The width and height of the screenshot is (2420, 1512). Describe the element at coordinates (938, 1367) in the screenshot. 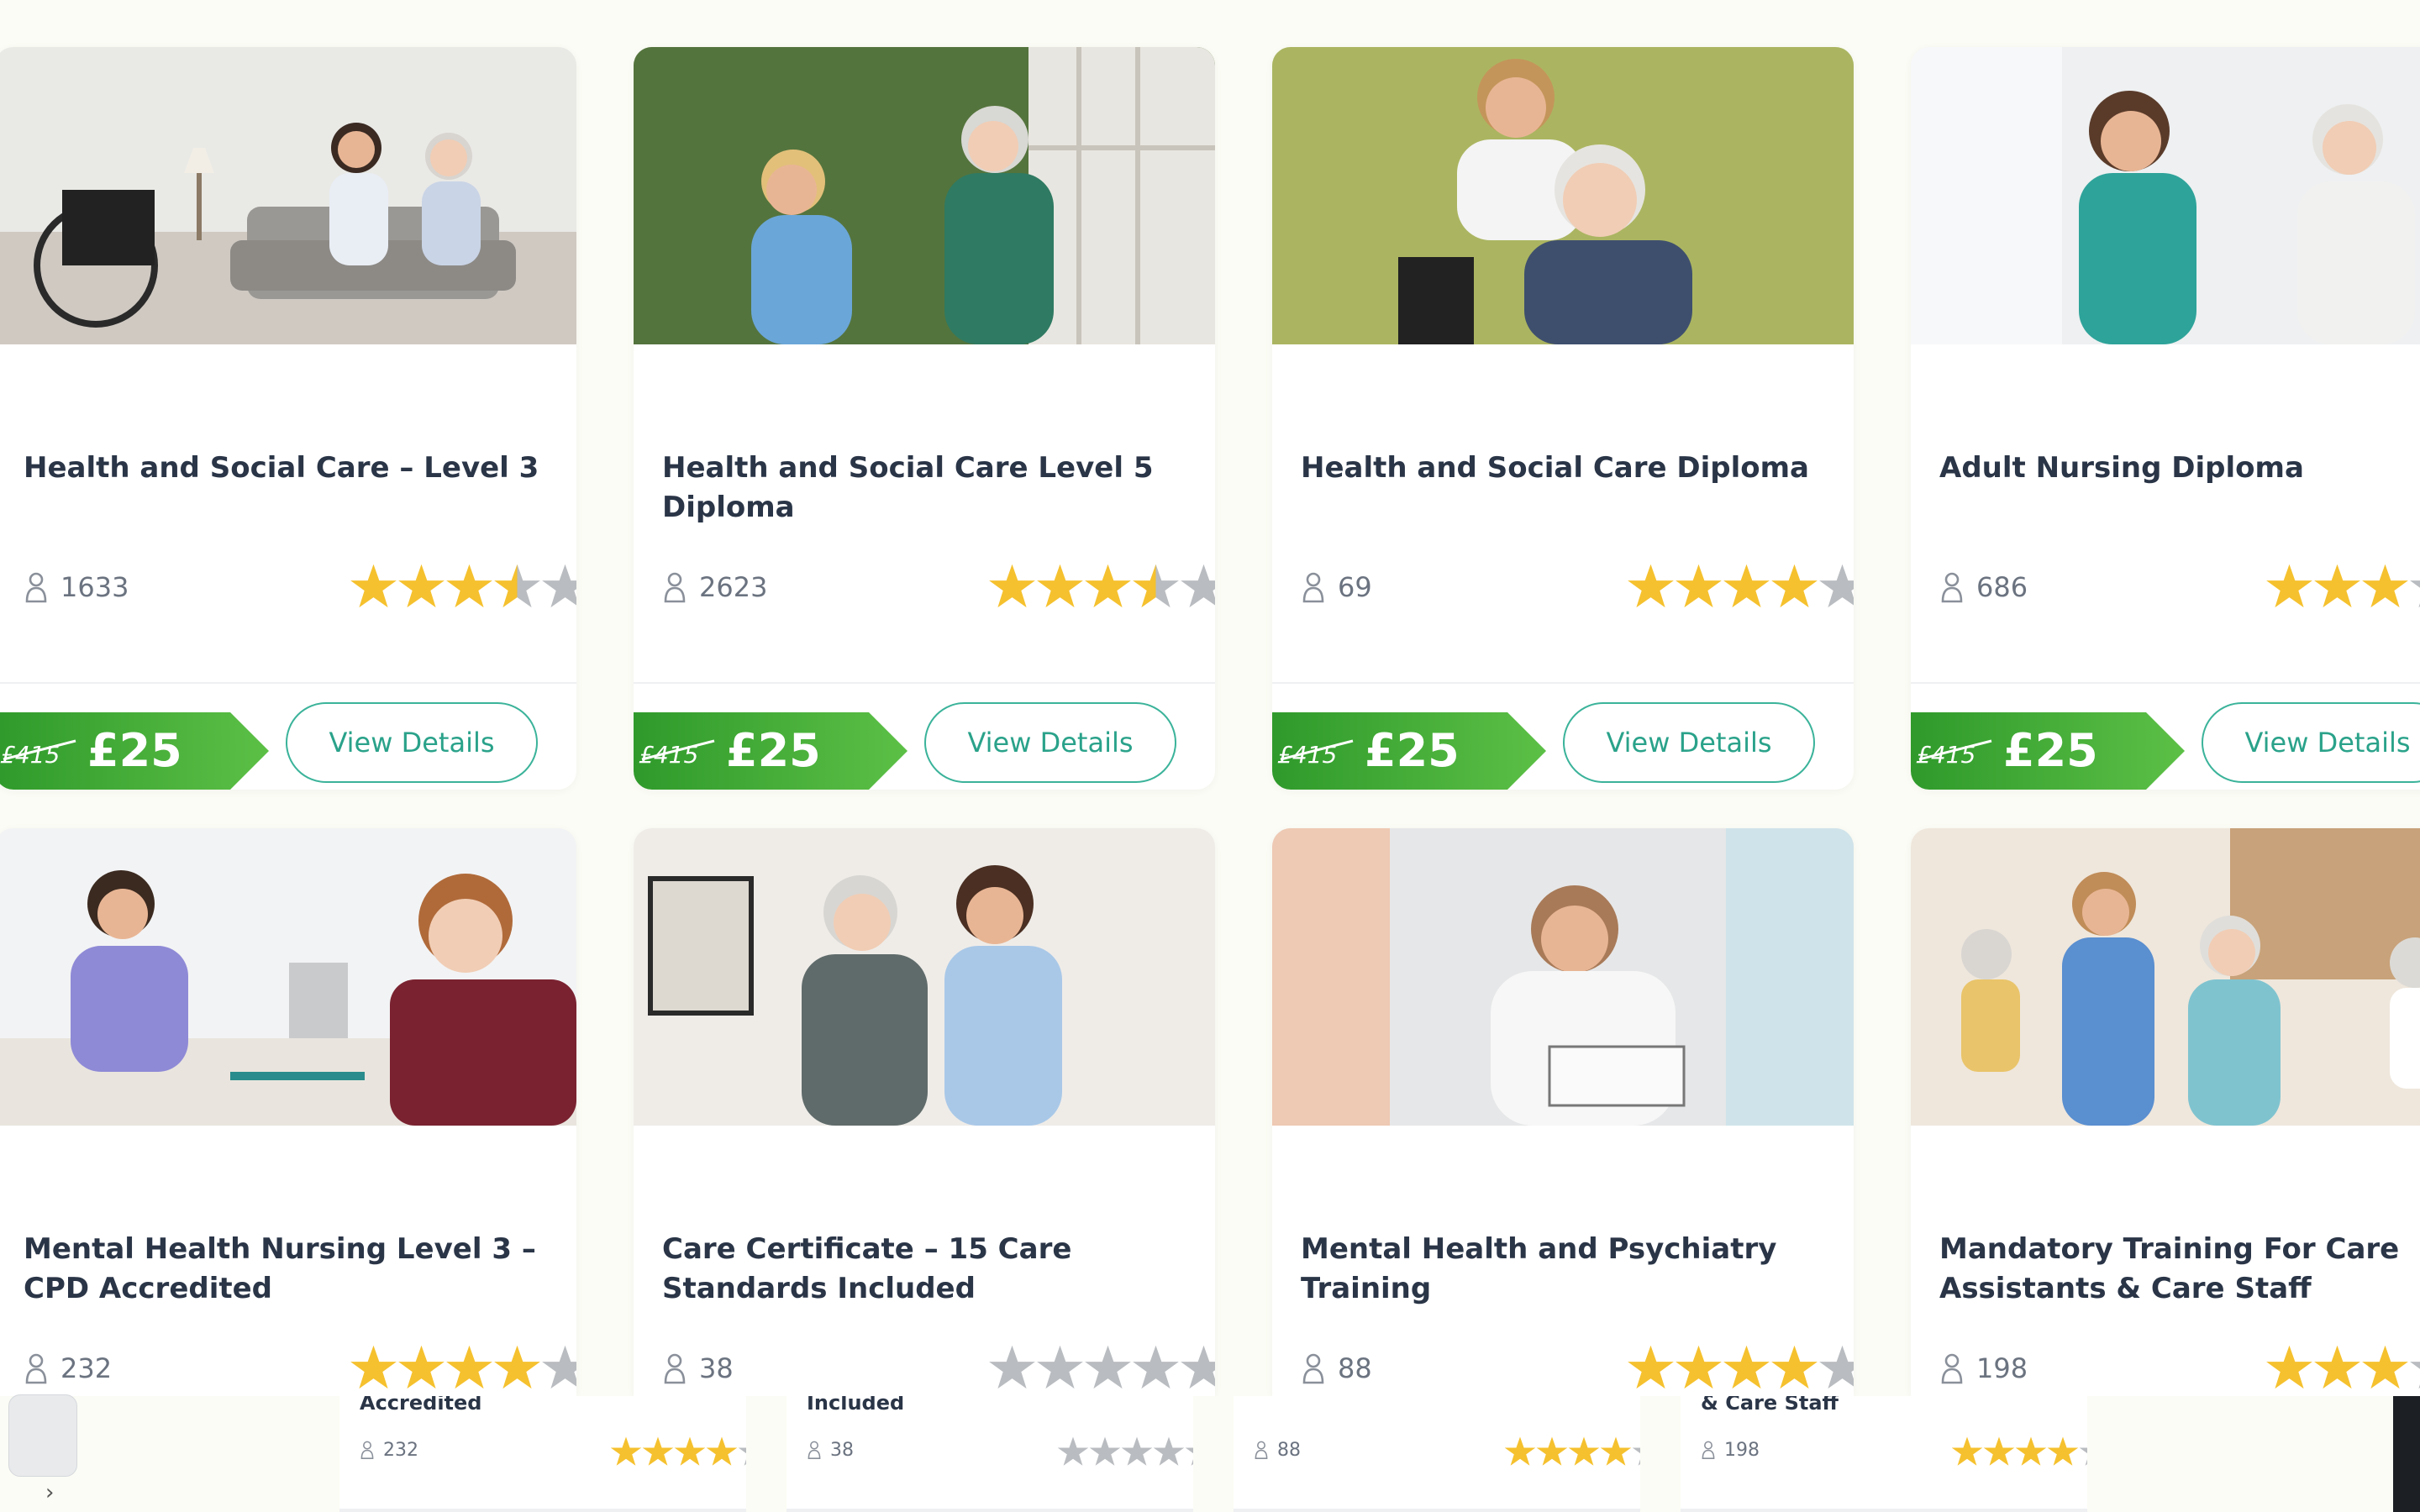

I see `course-meta: 38` at that location.